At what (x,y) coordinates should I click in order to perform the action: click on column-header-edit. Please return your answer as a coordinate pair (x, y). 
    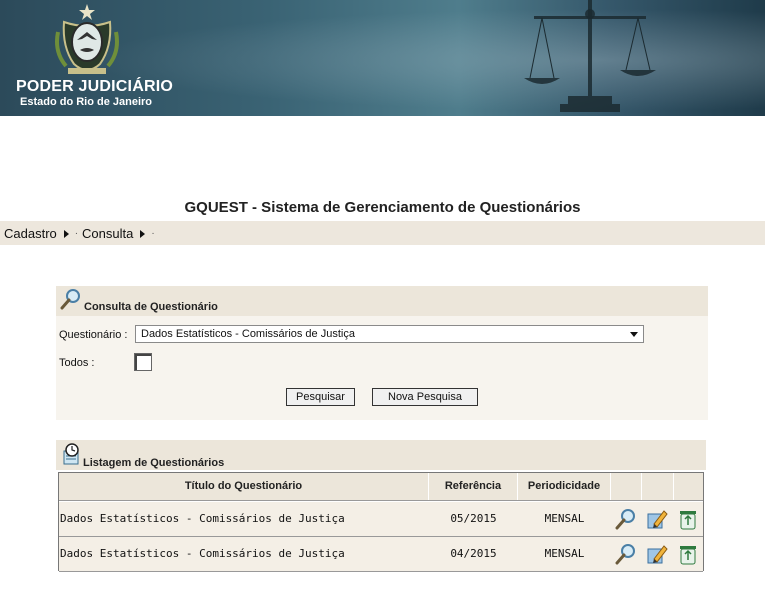
    Looking at the image, I should click on (658, 486).